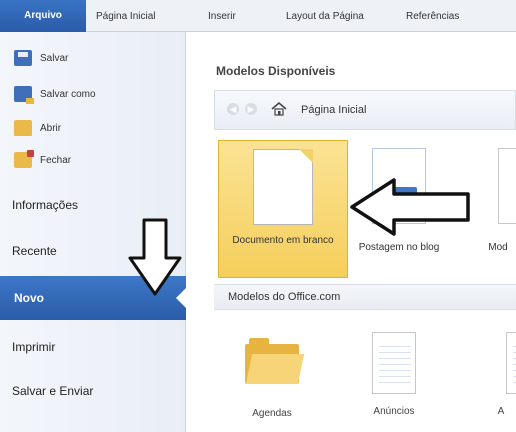  Describe the element at coordinates (511, 363) in the screenshot. I see `partial-office-icon` at that location.